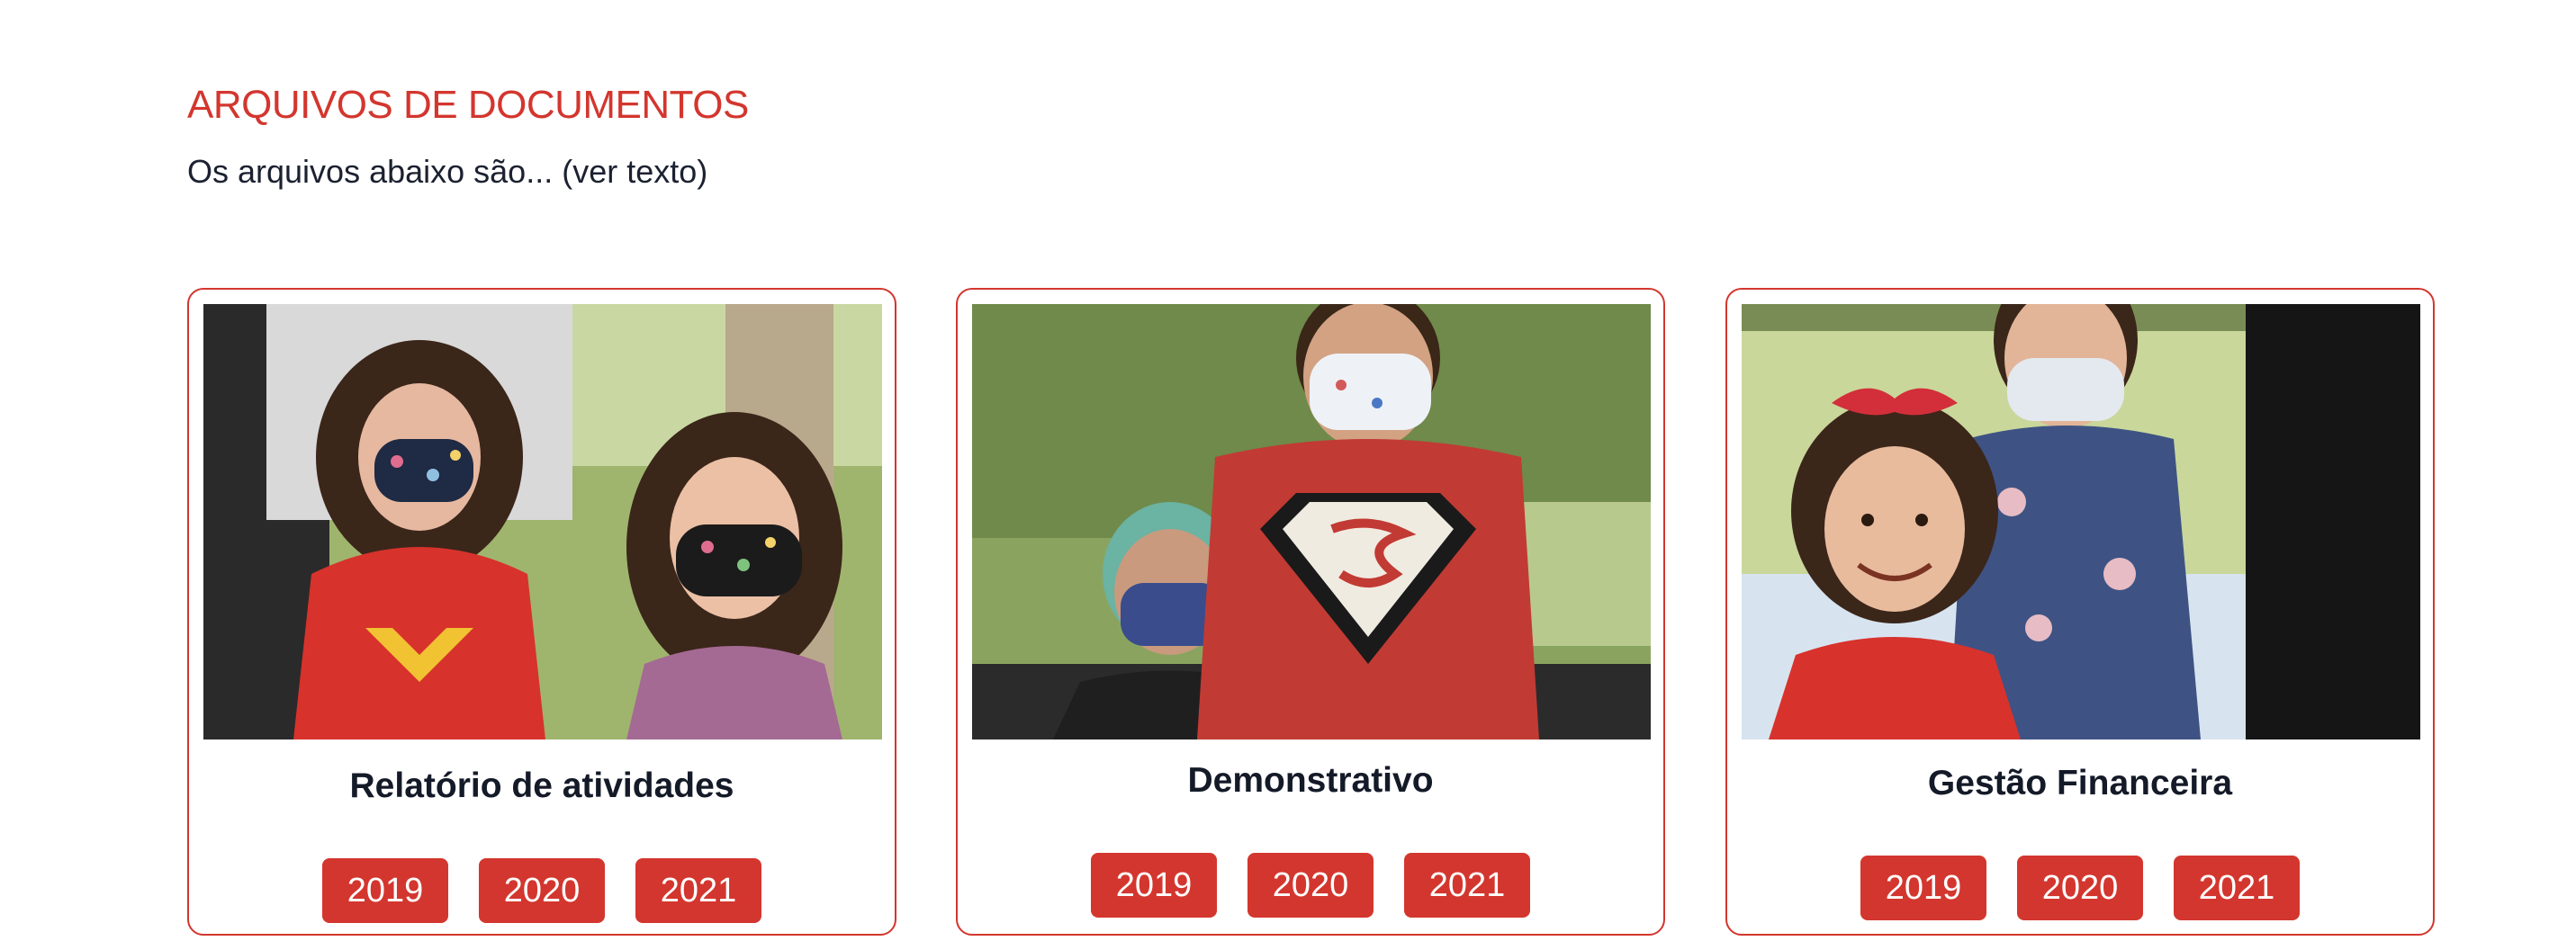  Describe the element at coordinates (2080, 783) in the screenshot. I see `card-title: Gestão Financeira` at that location.